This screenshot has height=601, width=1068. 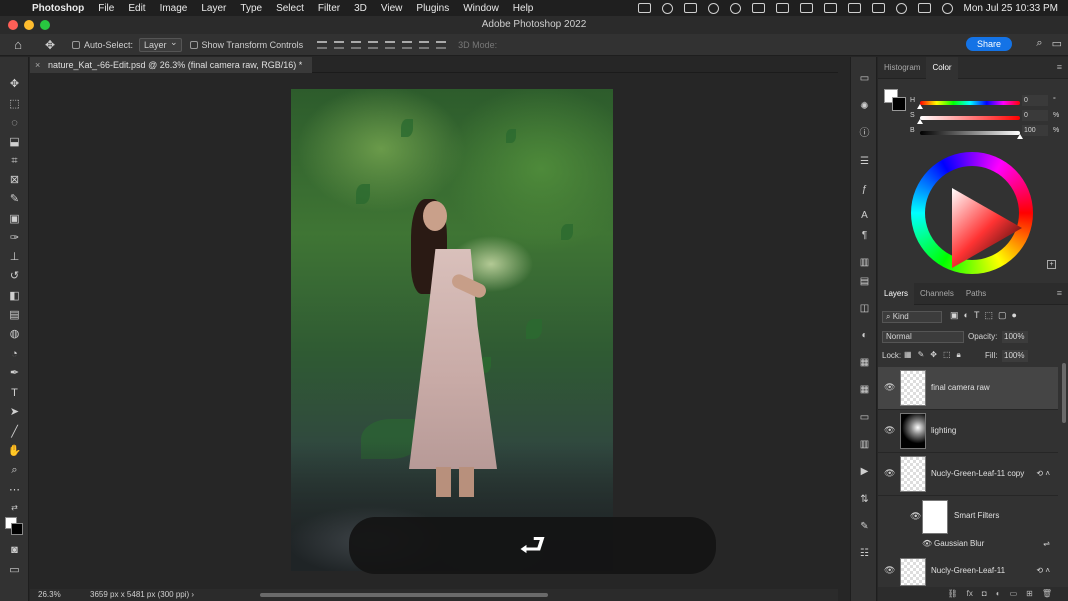 What do you see at coordinates (968, 388) in the screenshot?
I see `layer-row-final-camera-raw: 👁︎ final camera raw` at bounding box center [968, 388].